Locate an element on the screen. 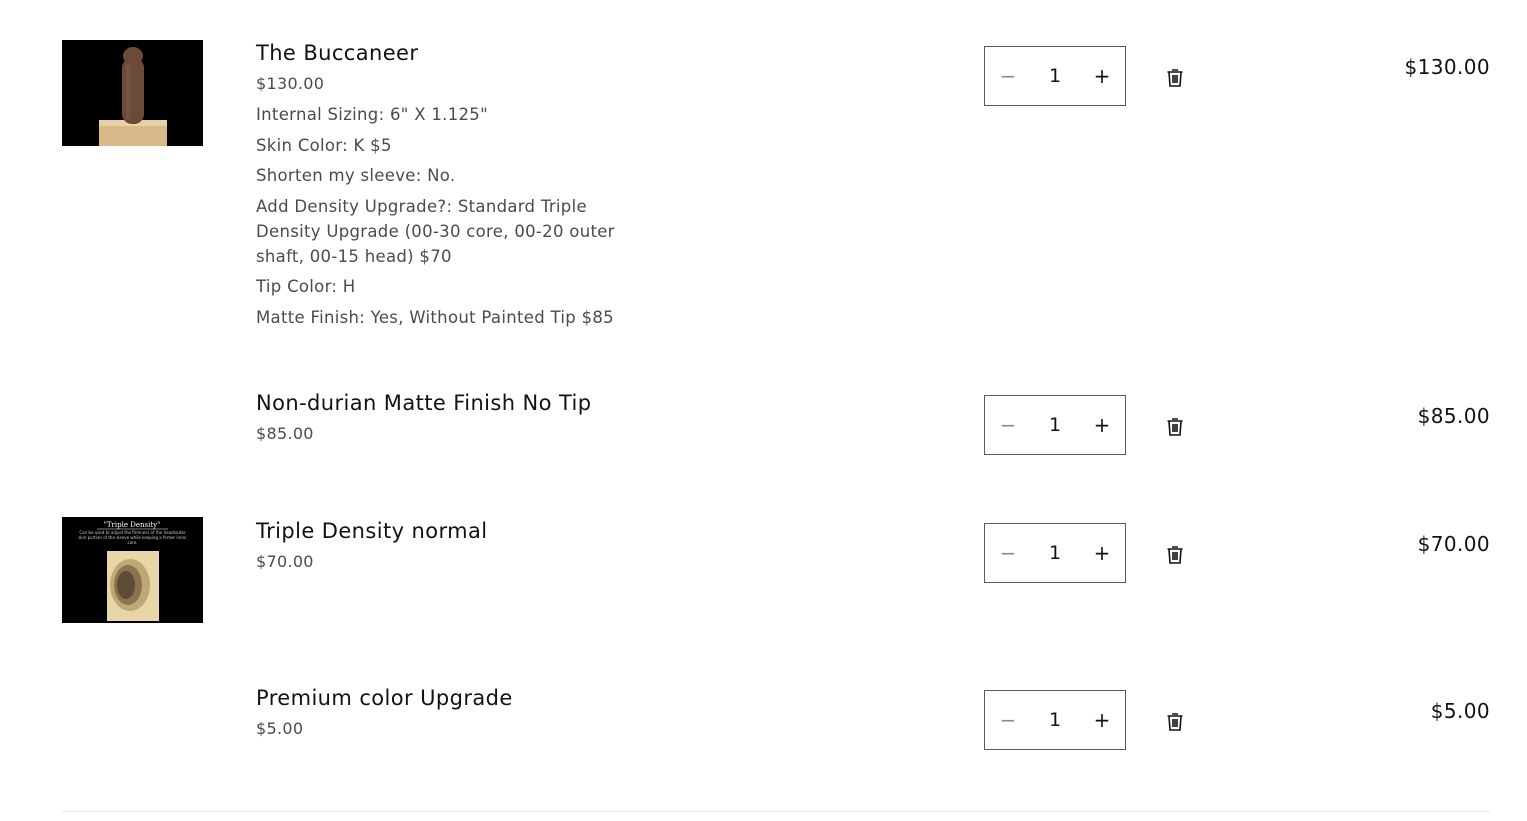  image-title: "Triple Density" is located at coordinates (132, 525).